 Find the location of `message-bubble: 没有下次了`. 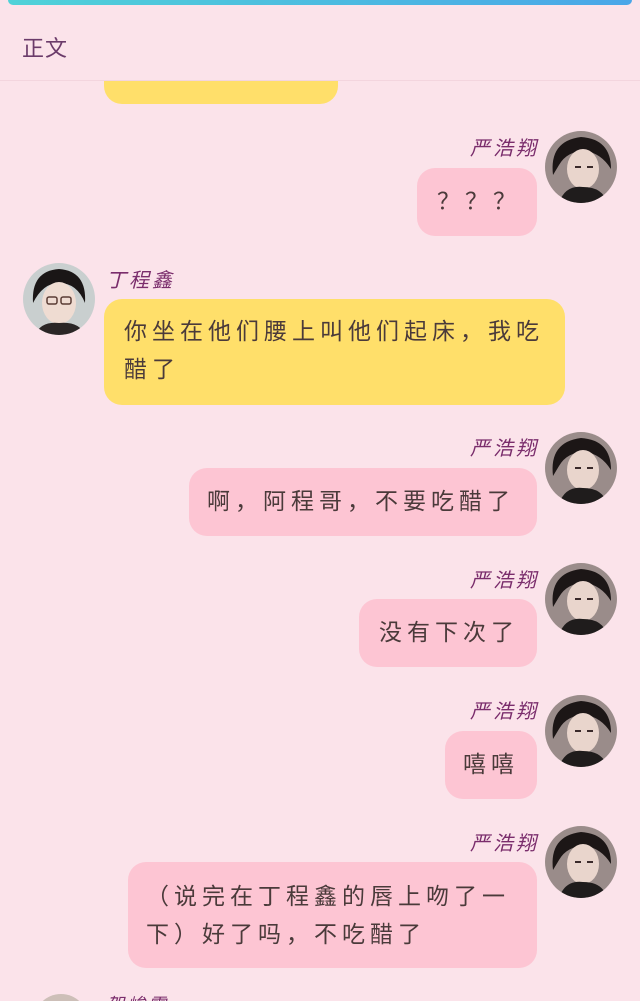

message-bubble: 没有下次了 is located at coordinates (448, 633).